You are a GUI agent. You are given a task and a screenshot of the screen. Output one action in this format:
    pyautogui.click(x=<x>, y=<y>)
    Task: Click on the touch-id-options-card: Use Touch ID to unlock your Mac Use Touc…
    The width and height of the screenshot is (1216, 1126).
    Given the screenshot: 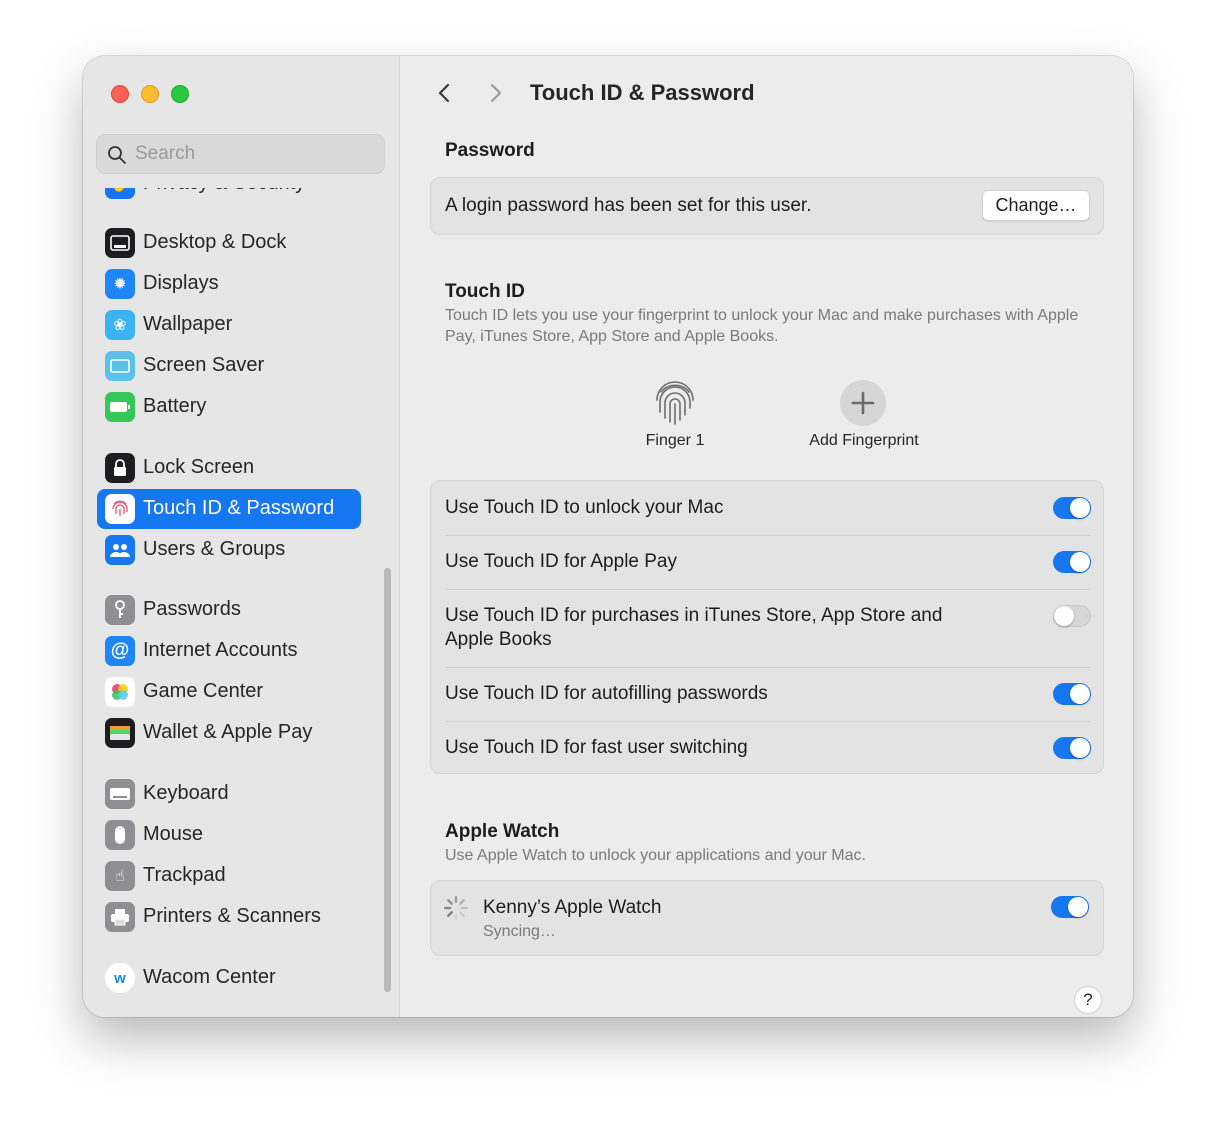 What is the action you would take?
    pyautogui.click(x=767, y=627)
    